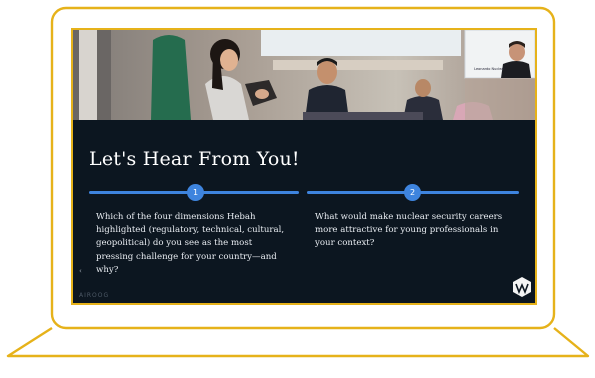 The height and width of the screenshot is (378, 595). Describe the element at coordinates (94, 295) in the screenshot. I see `footer-faint-text: AIROOG` at that location.